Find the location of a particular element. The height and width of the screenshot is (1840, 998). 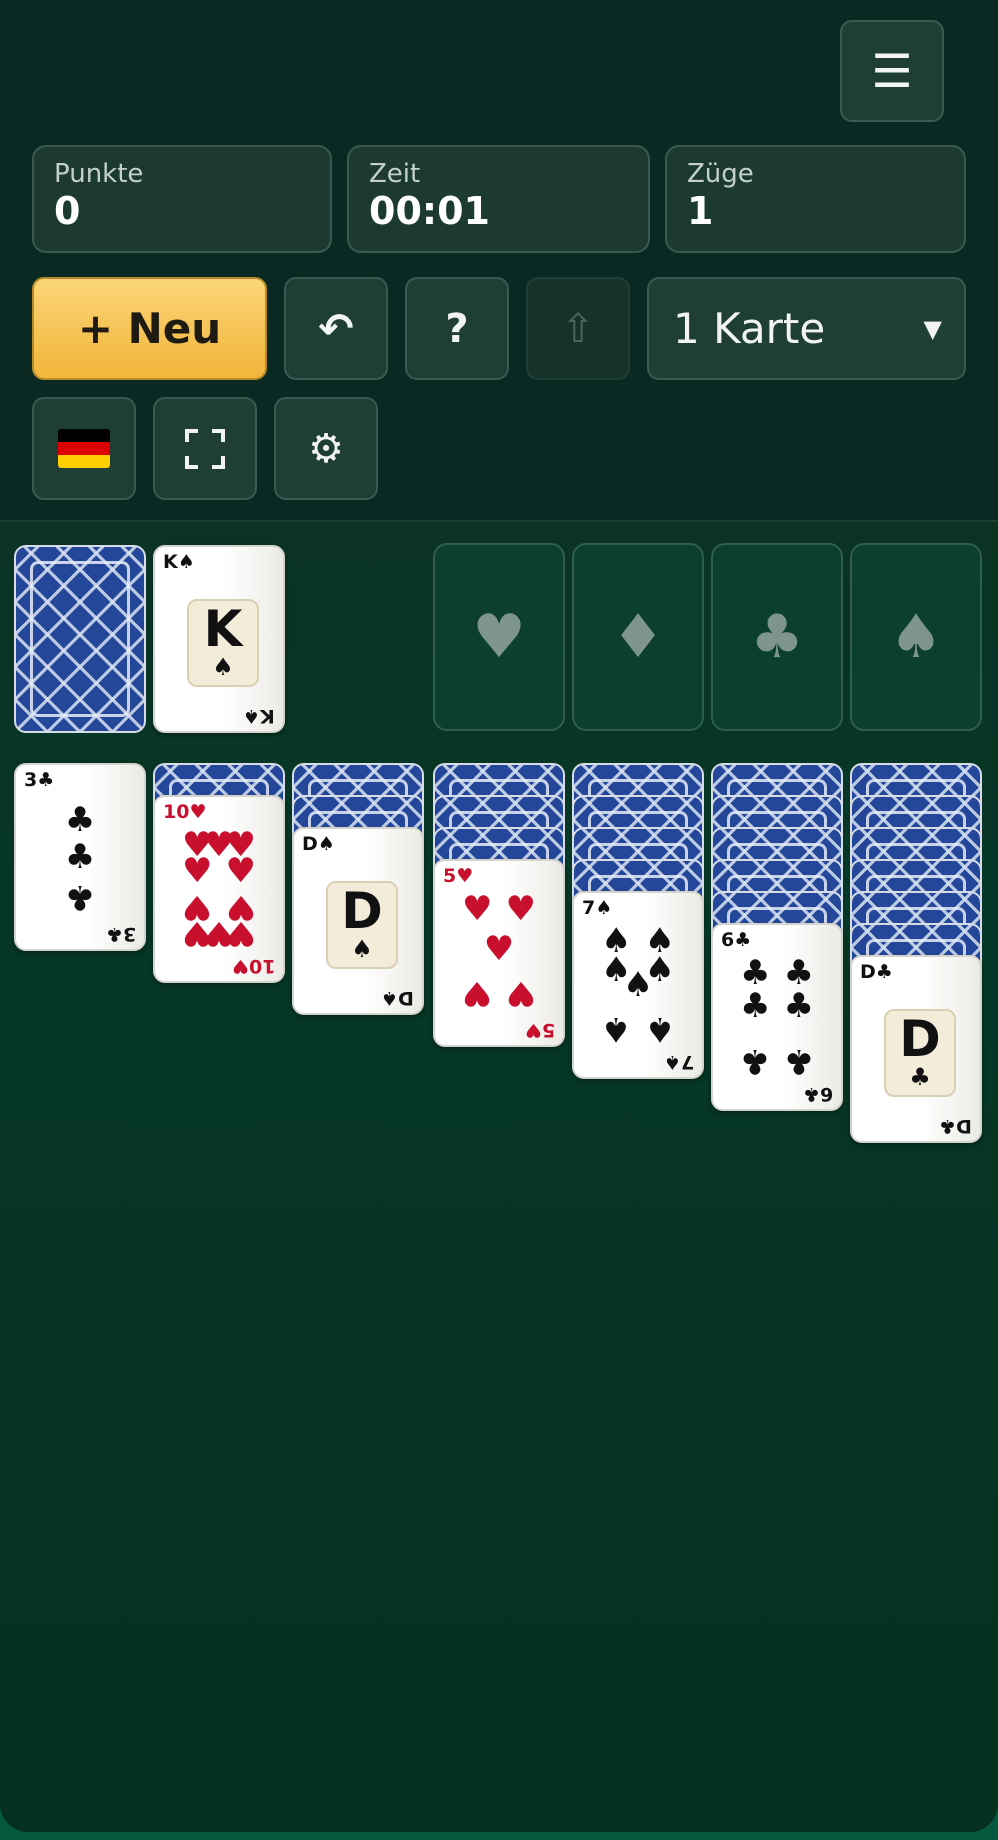

time-value: 00:01 is located at coordinates (429, 211).